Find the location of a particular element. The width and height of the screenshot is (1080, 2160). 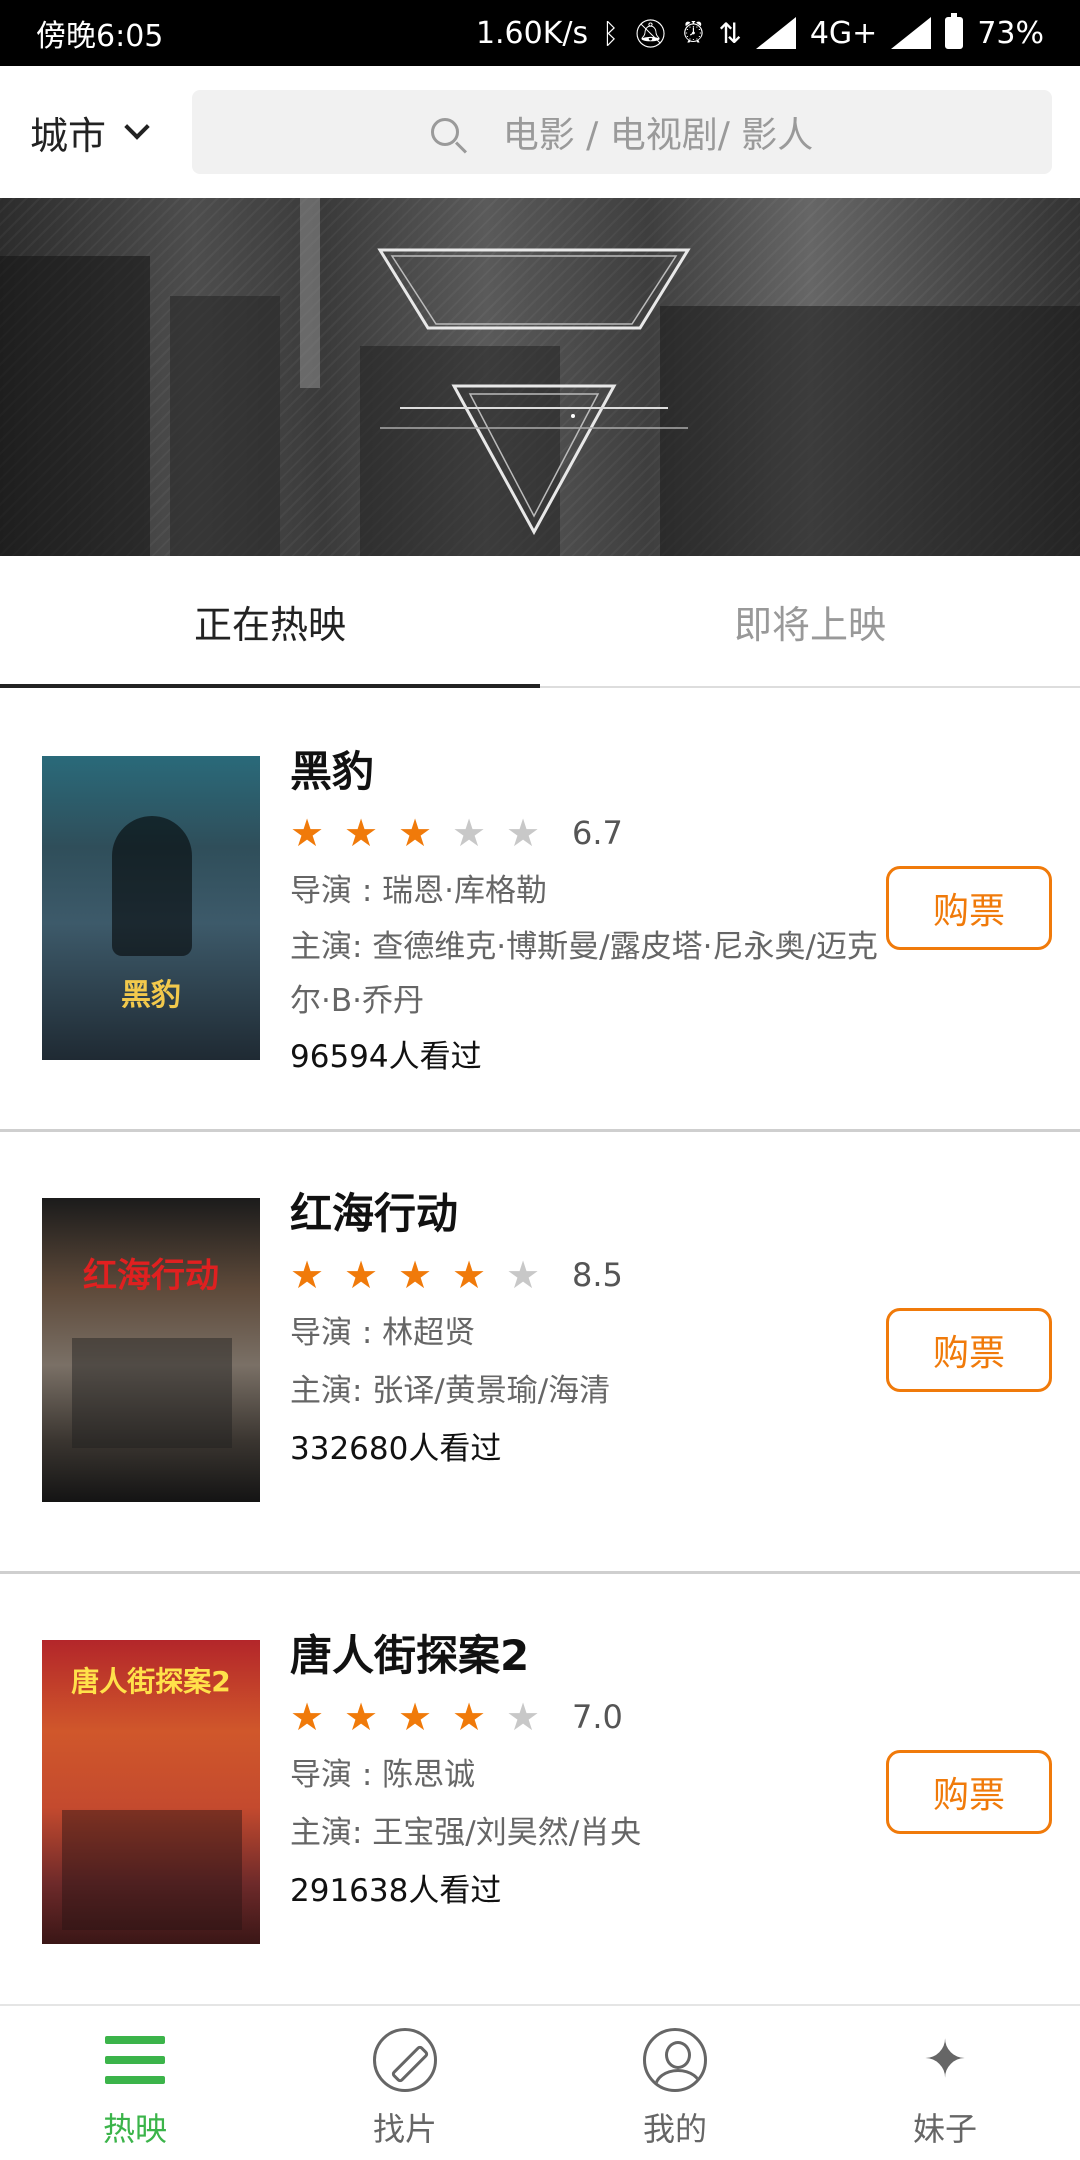

tab-coming-soon: 即将上映 is located at coordinates (810, 621).